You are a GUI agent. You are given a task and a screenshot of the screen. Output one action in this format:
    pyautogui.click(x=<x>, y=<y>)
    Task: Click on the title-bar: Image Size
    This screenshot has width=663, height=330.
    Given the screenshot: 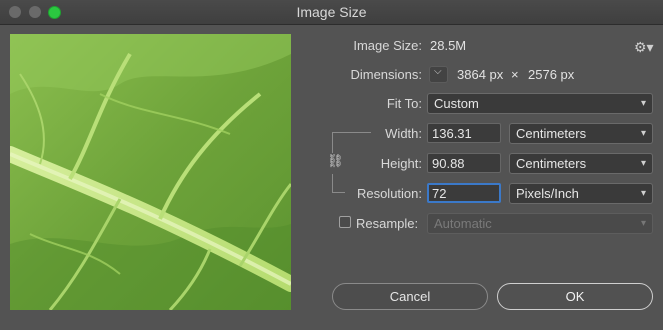 What is the action you would take?
    pyautogui.click(x=331, y=12)
    